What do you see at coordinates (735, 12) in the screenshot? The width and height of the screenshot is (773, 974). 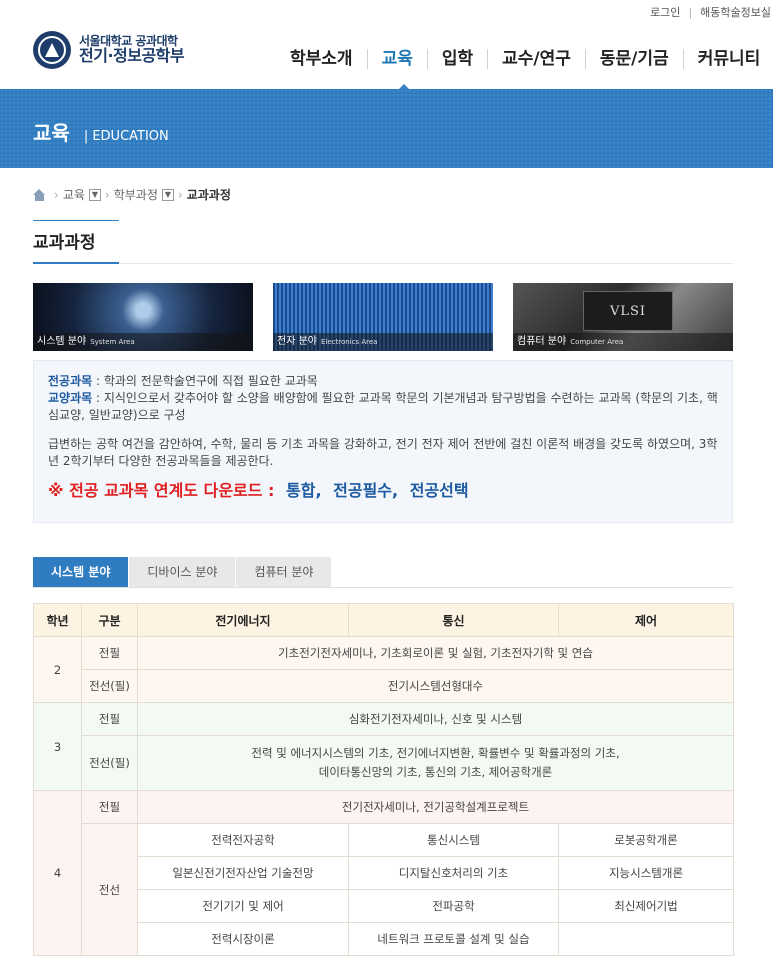 I see `alumni-link: 해동학술정보실` at bounding box center [735, 12].